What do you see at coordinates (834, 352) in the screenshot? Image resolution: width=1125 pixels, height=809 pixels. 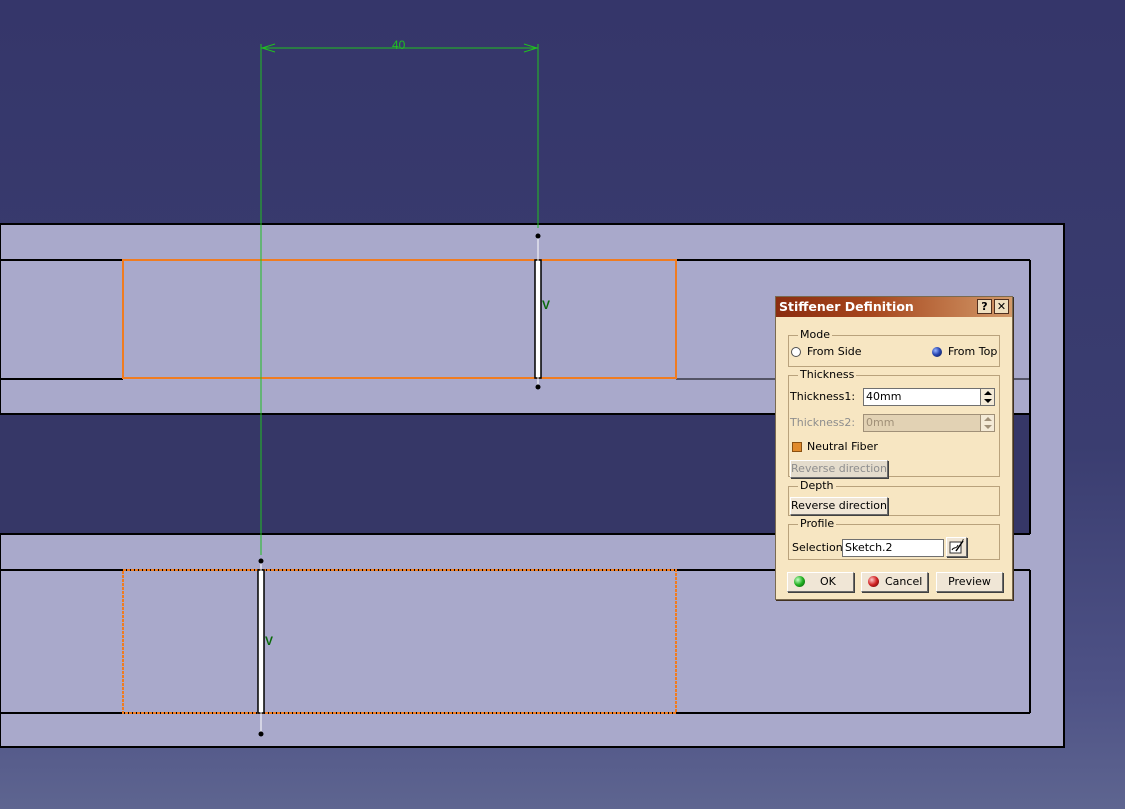 I see `from-side-label: From Side` at bounding box center [834, 352].